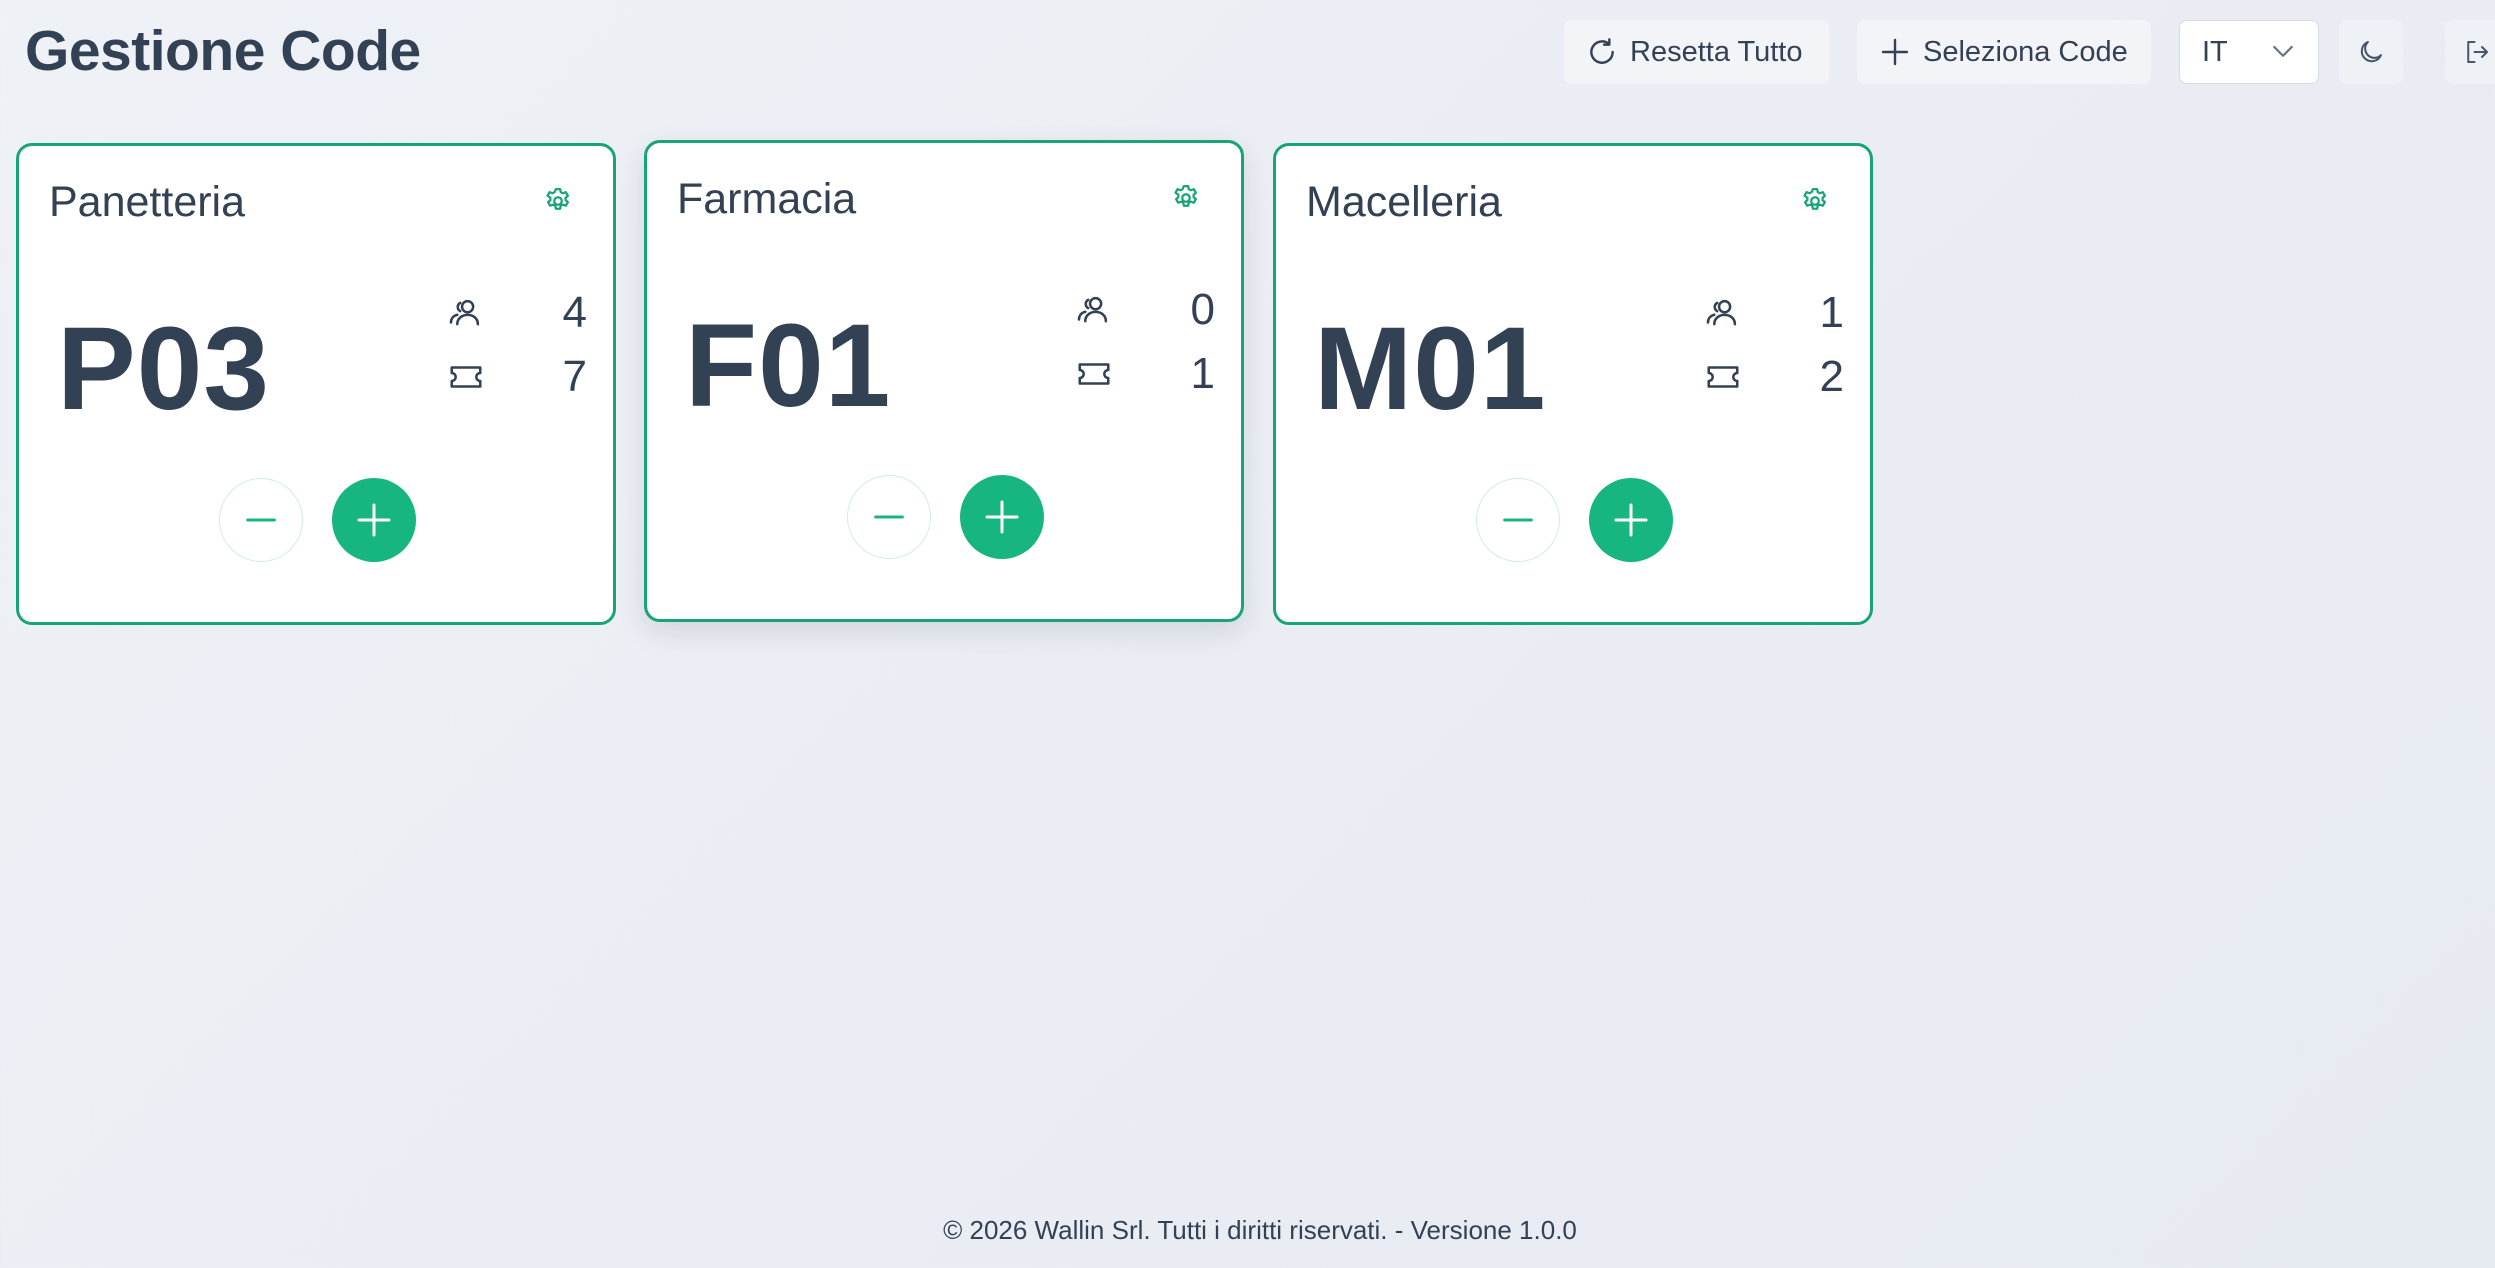  Describe the element at coordinates (1202, 373) in the screenshot. I see `tickets-issued-count: 1` at that location.